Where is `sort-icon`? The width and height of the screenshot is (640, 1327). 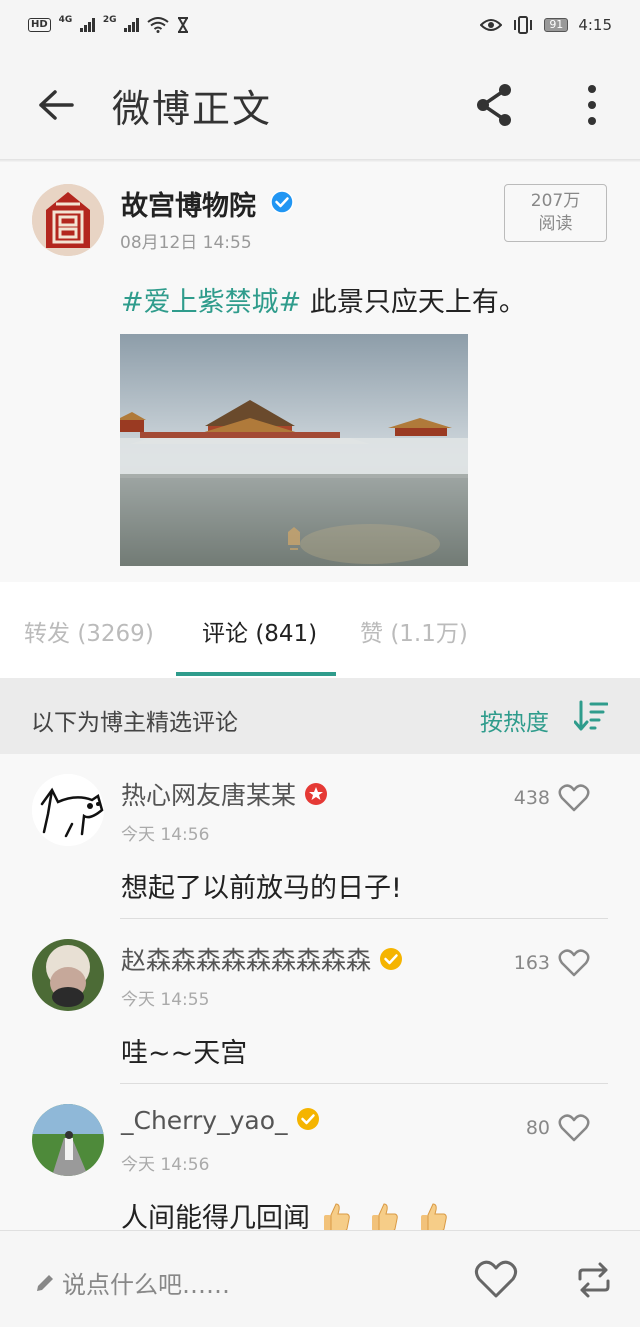 sort-icon is located at coordinates (591, 716).